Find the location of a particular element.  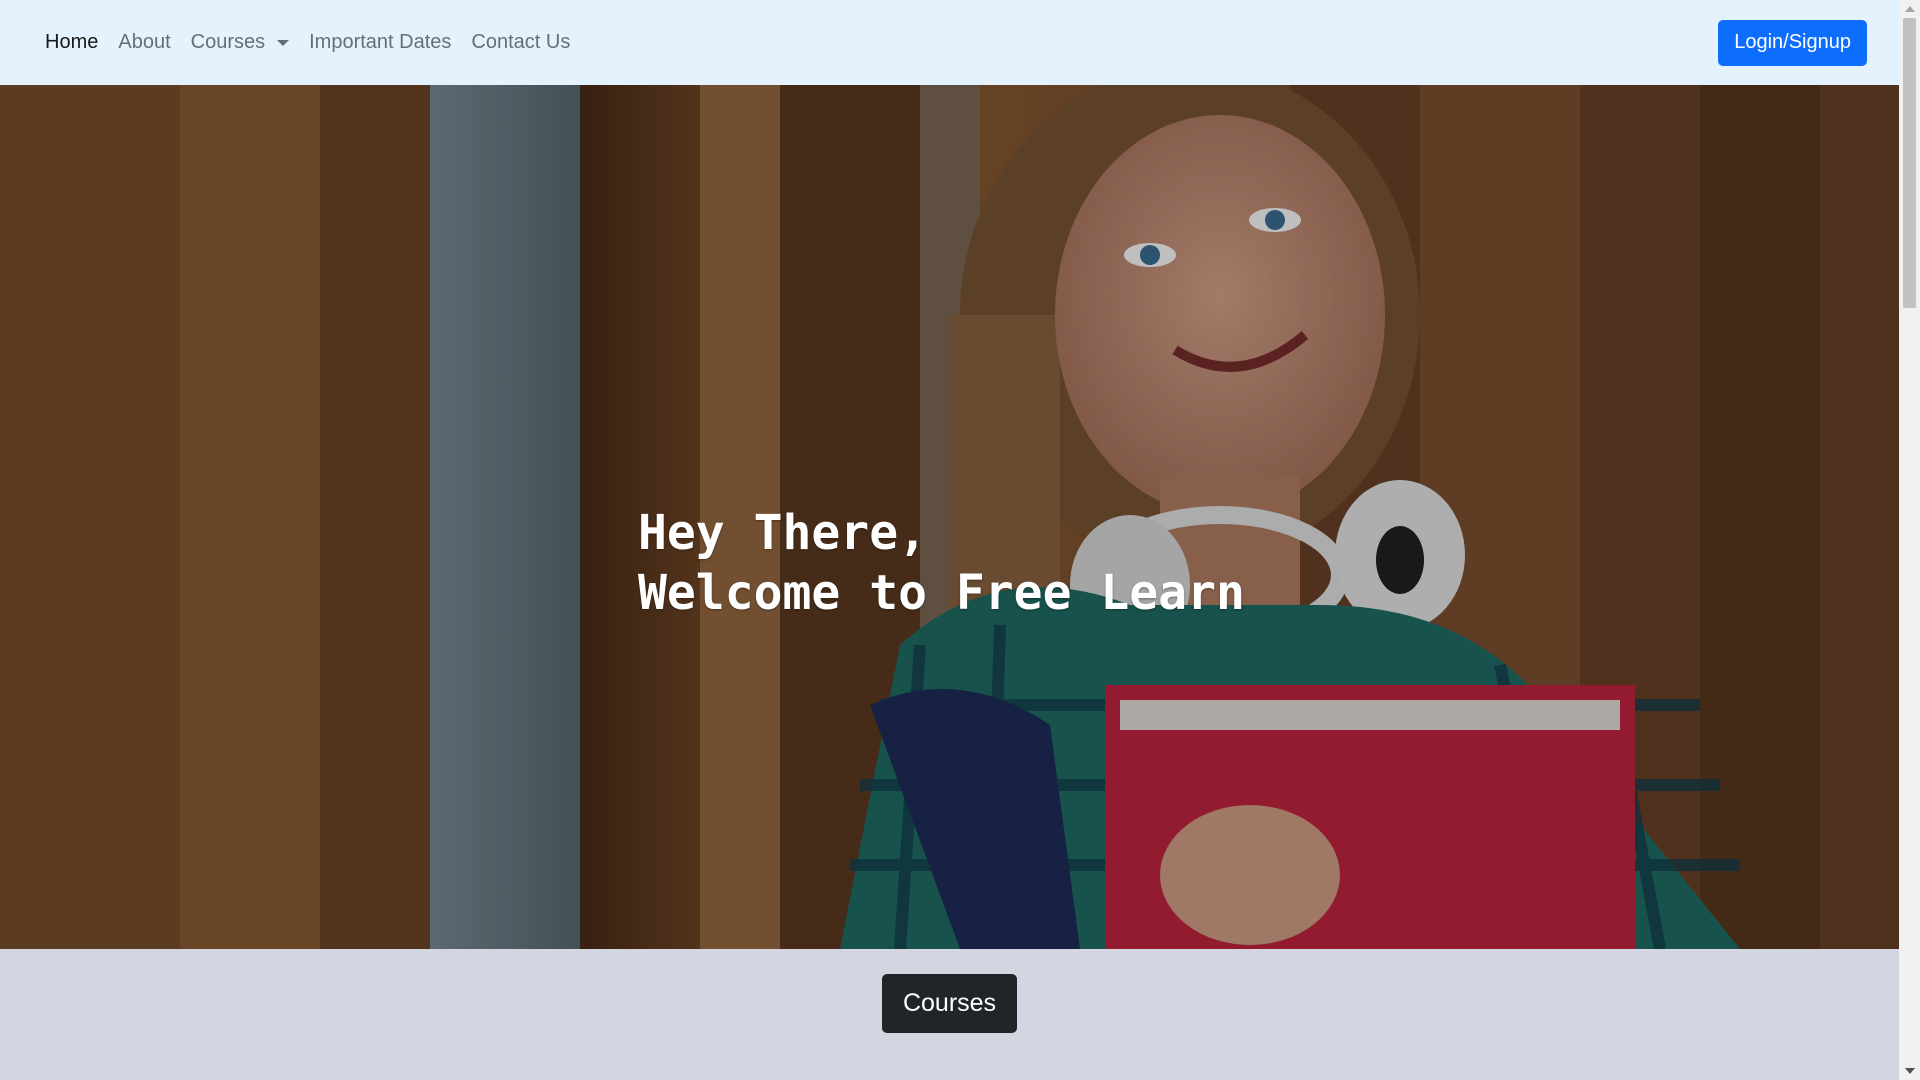

hero-heading-line2: Welcome to Free Learn is located at coordinates (941, 593).